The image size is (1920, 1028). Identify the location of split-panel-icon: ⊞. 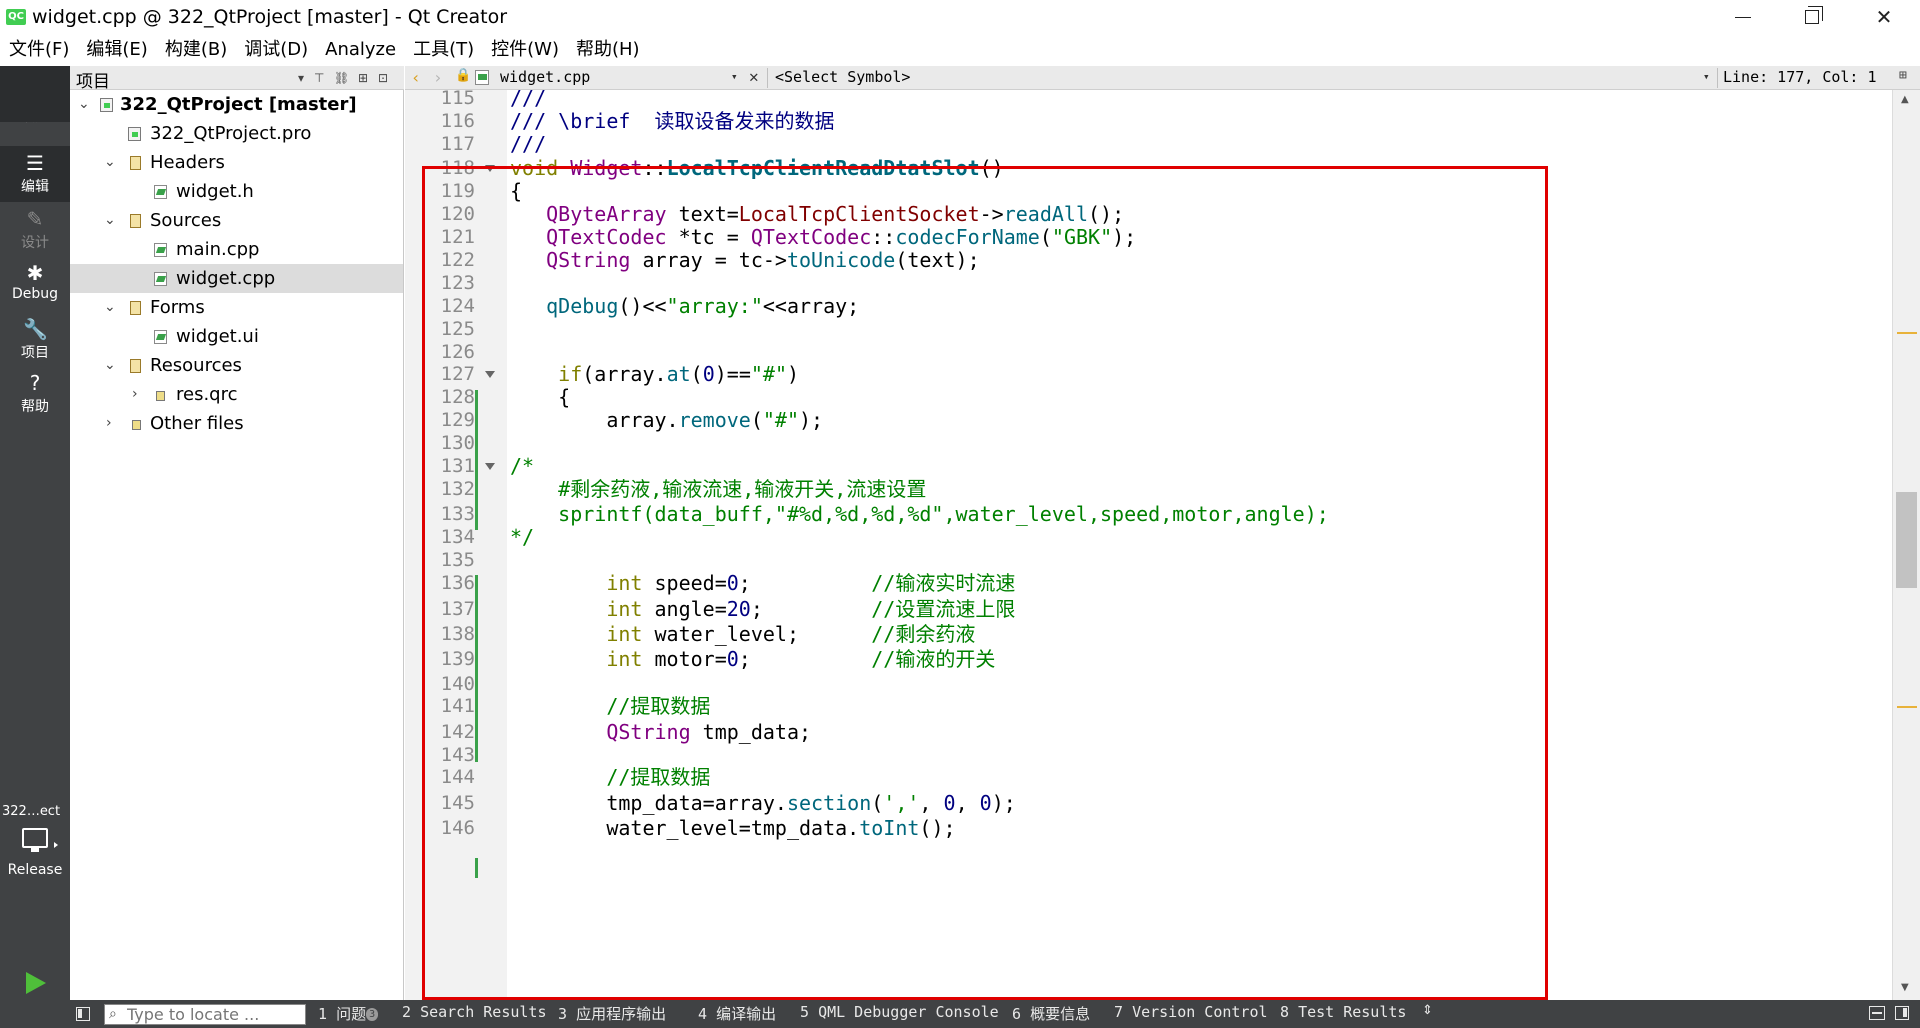
(363, 78).